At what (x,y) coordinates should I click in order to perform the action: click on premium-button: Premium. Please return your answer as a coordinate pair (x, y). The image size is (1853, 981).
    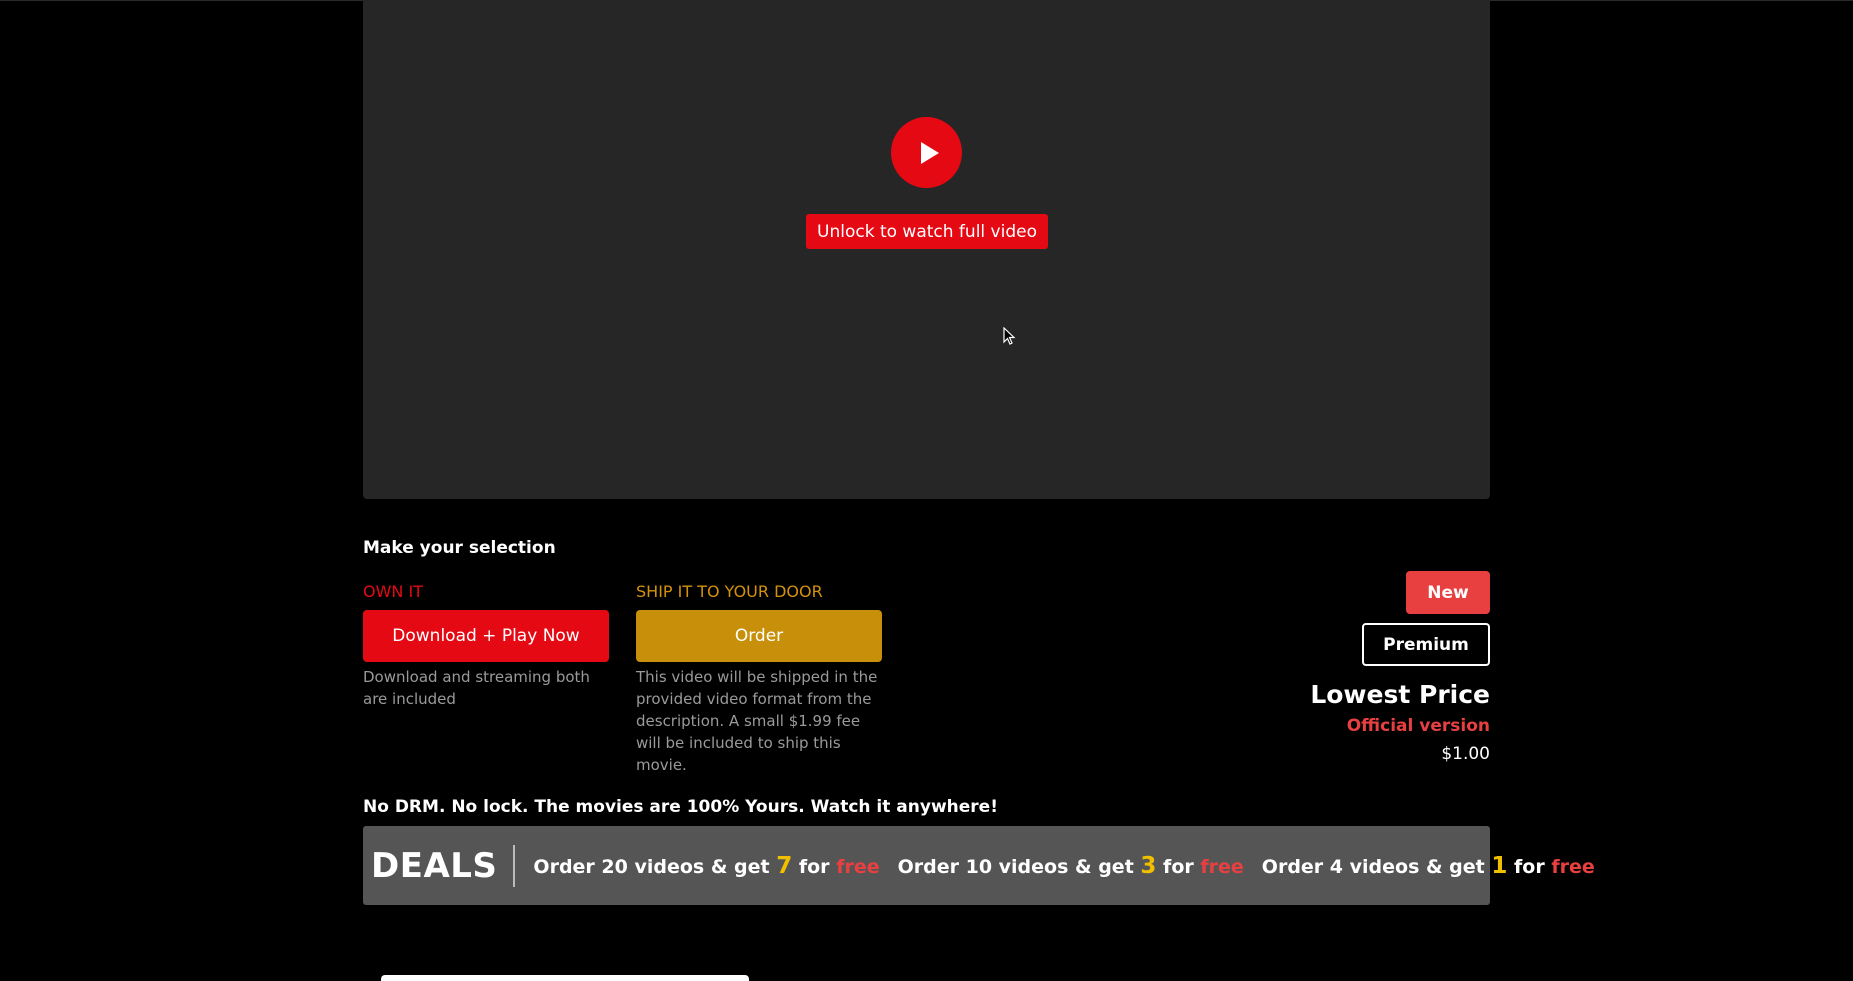
    Looking at the image, I should click on (1426, 644).